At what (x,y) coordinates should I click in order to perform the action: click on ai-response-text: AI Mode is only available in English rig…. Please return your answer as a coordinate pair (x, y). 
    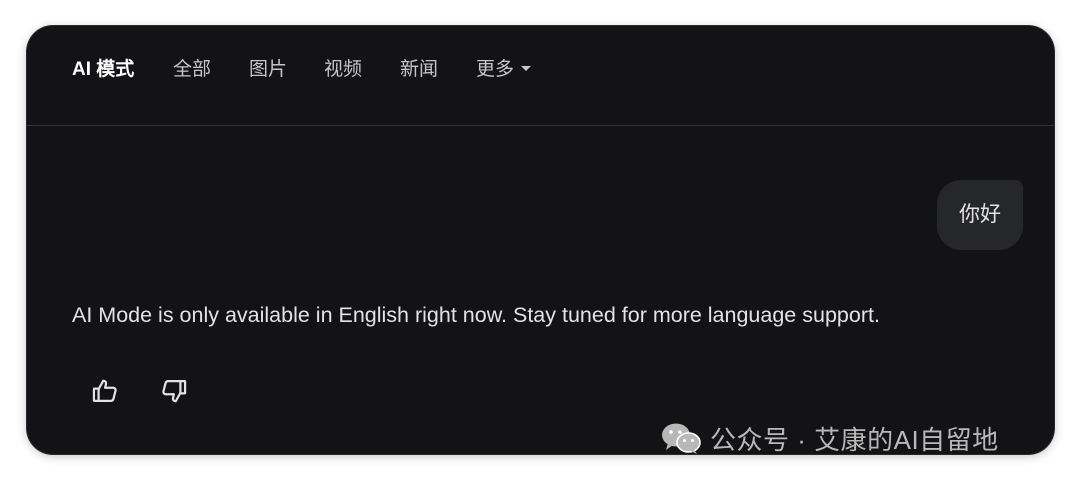
    Looking at the image, I should click on (476, 315).